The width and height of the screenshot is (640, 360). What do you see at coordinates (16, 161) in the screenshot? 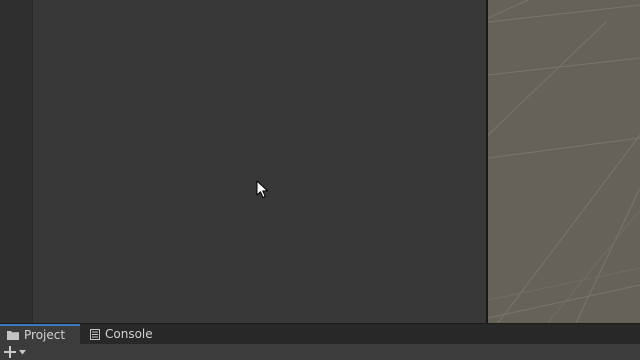
I see `left-toolbar-strip` at bounding box center [16, 161].